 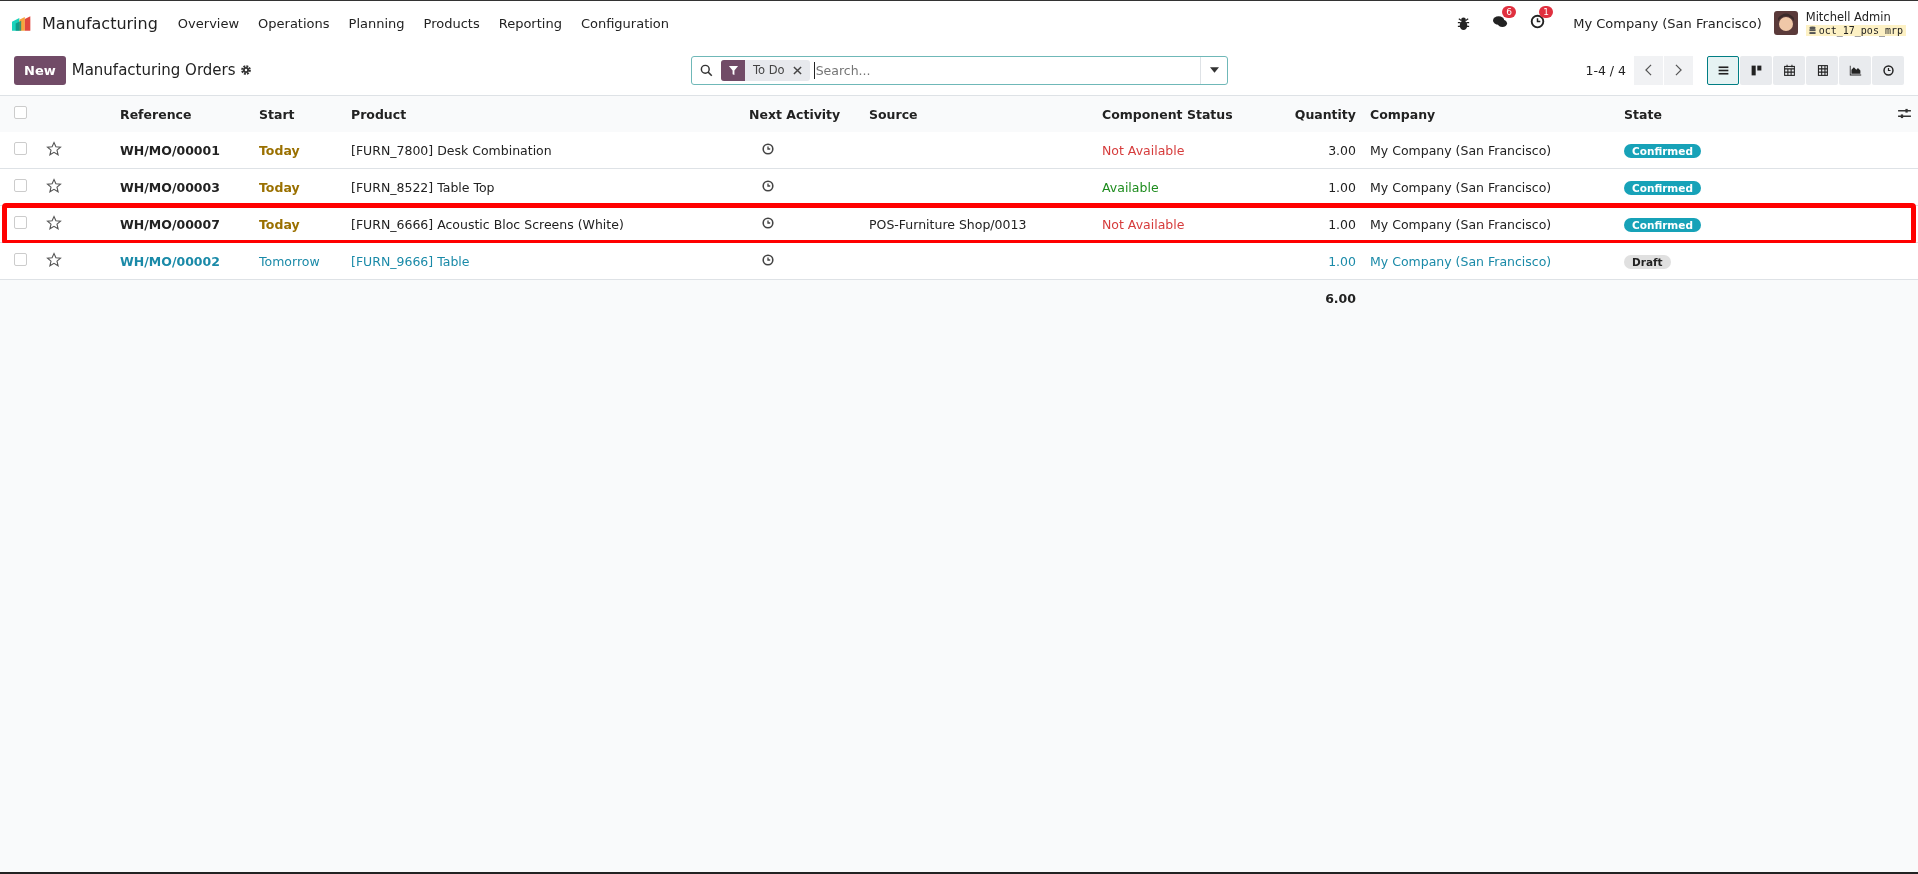 I want to click on activity-view-button, so click(x=1888, y=70).